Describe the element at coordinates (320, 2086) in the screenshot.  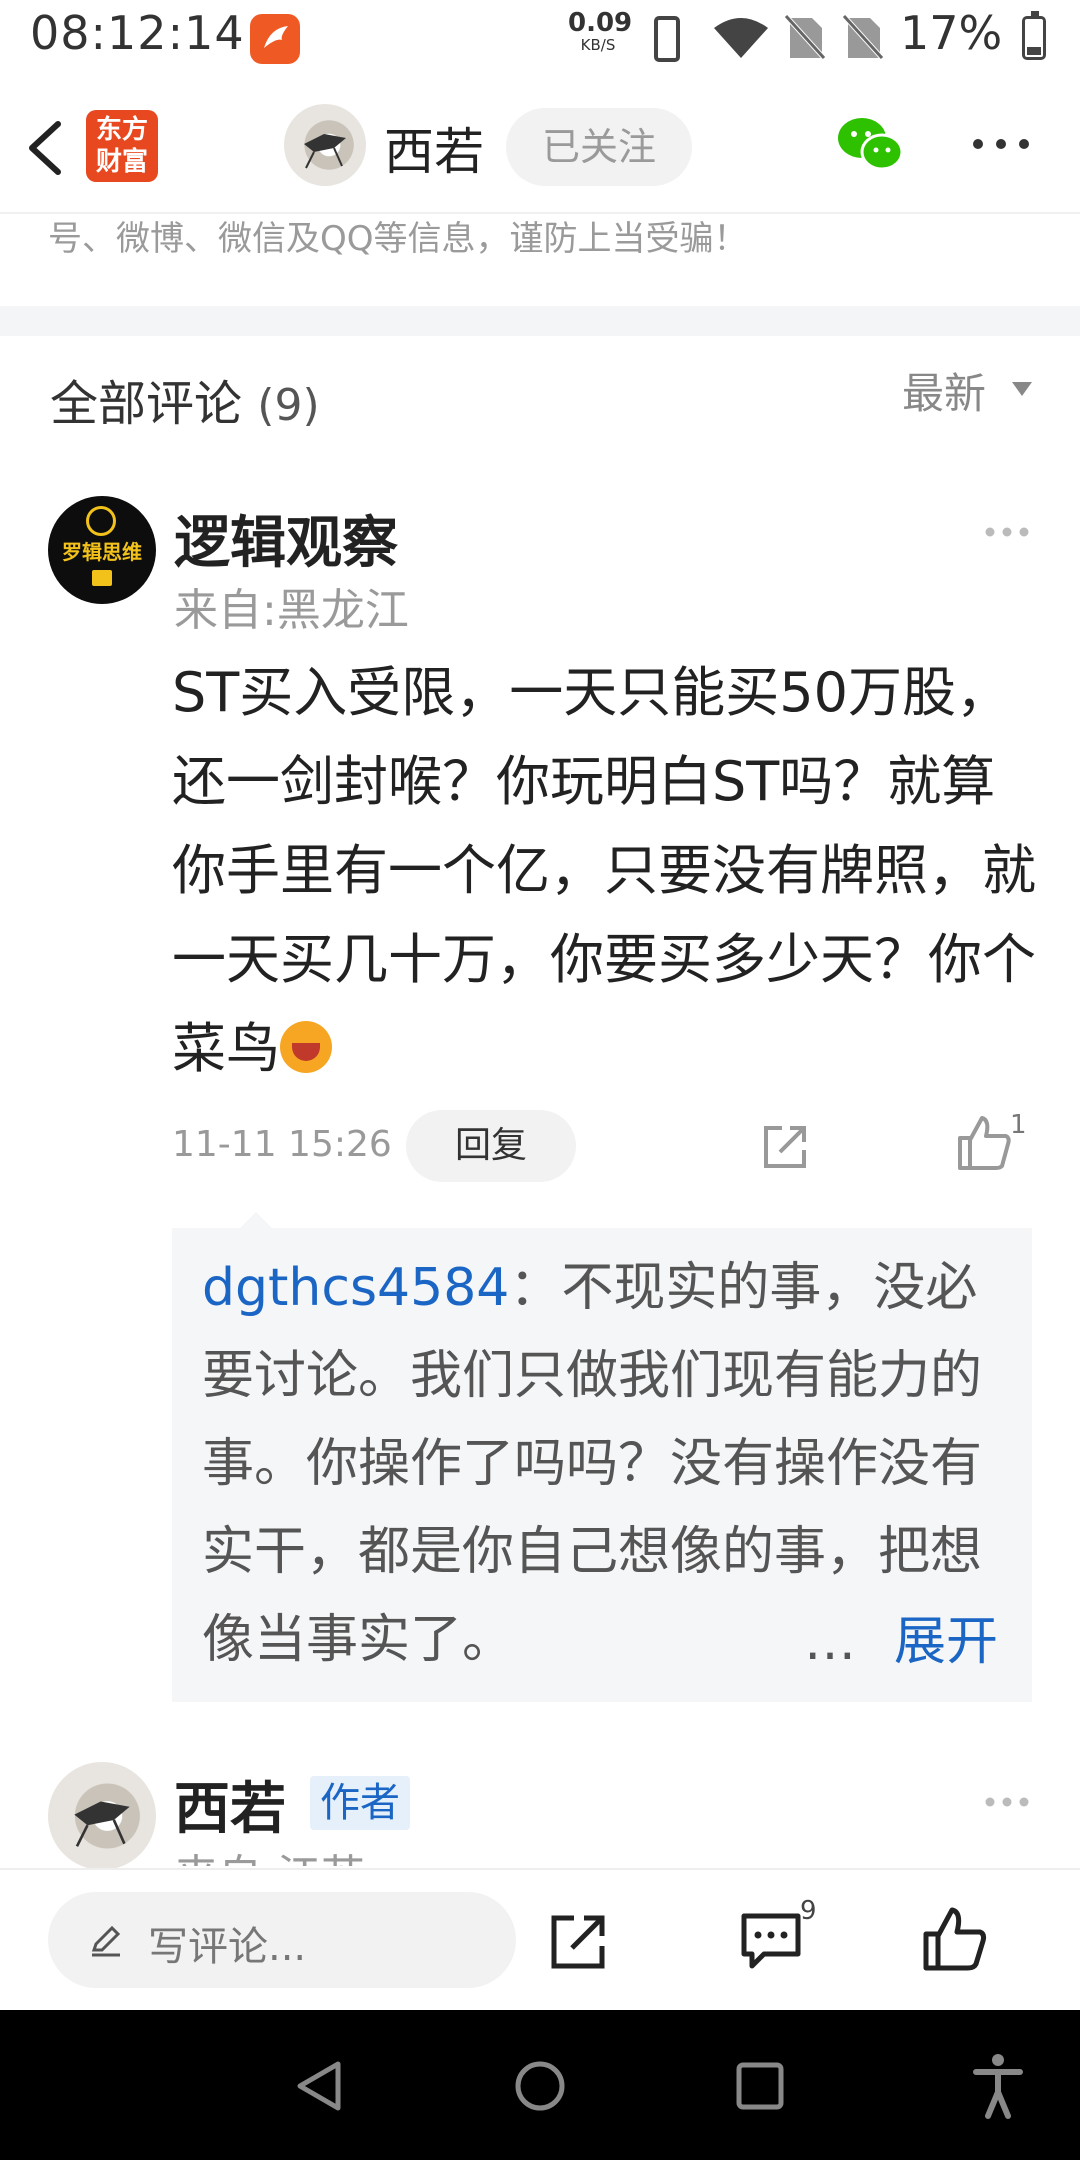
I see `nav-back-icon` at that location.